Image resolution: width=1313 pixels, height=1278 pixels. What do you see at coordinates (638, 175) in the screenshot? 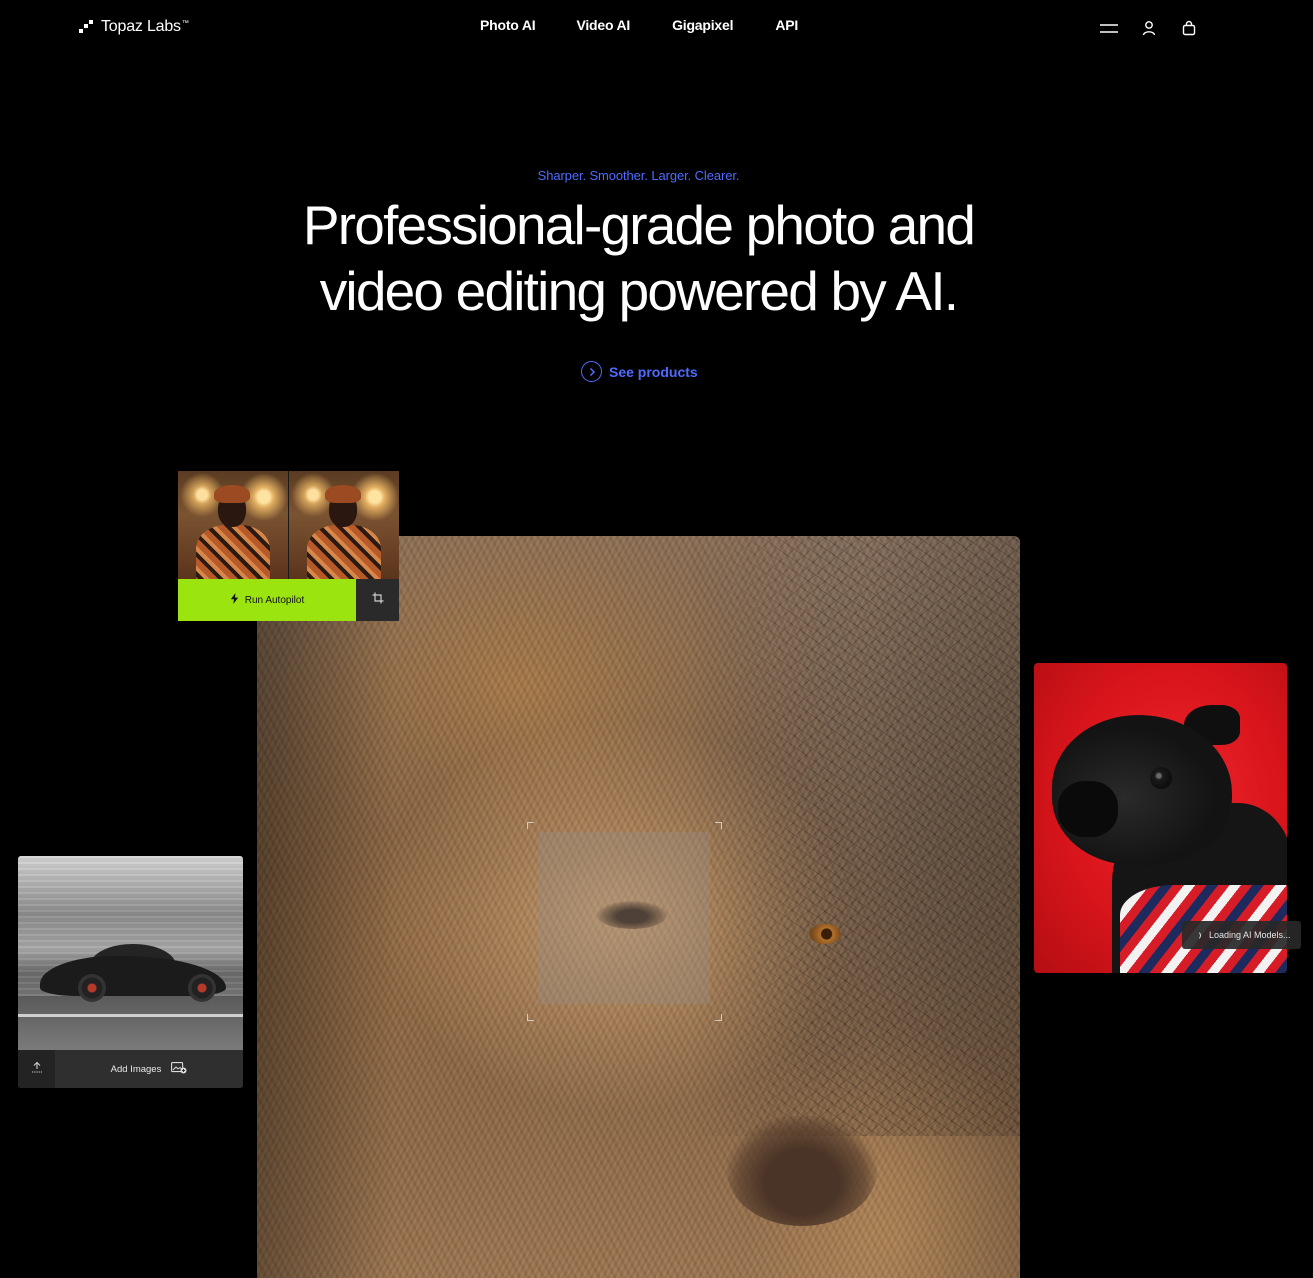
I see `hero-eyebrow: Sharper. Smoother. Larger. Clearer.` at bounding box center [638, 175].